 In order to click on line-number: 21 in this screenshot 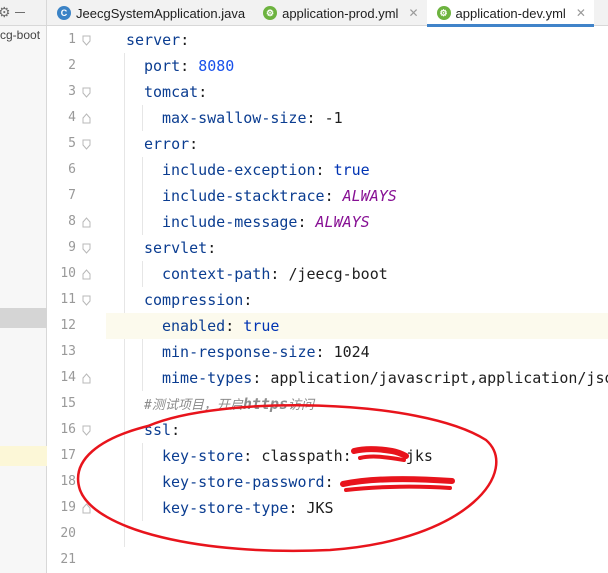, I will do `click(68, 559)`.